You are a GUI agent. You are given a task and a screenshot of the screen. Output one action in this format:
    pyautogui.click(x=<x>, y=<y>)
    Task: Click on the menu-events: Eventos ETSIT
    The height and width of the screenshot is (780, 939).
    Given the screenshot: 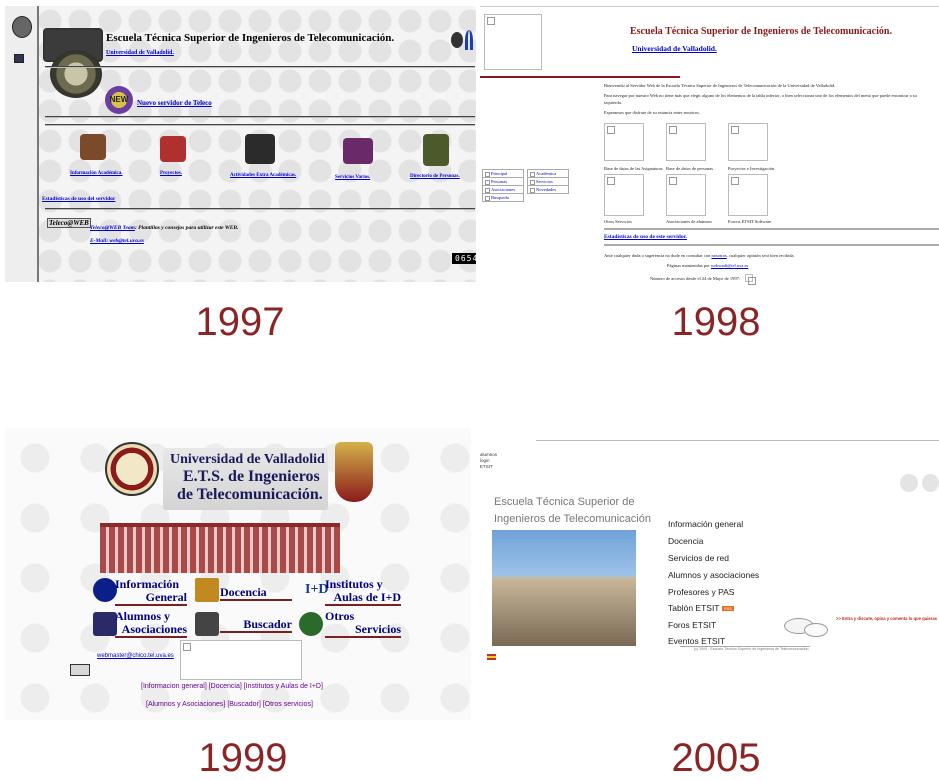 What is the action you would take?
    pyautogui.click(x=696, y=641)
    